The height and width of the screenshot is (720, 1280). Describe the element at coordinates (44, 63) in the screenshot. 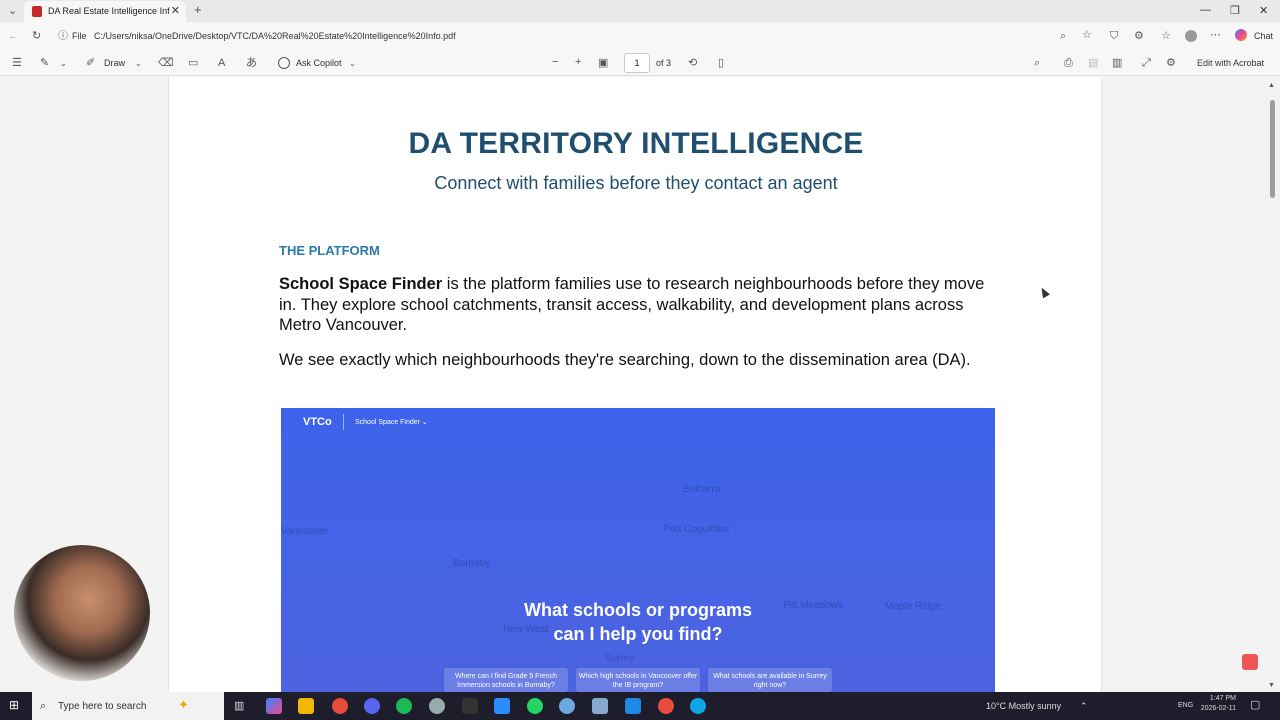

I see `highlight-icon: ✎` at that location.